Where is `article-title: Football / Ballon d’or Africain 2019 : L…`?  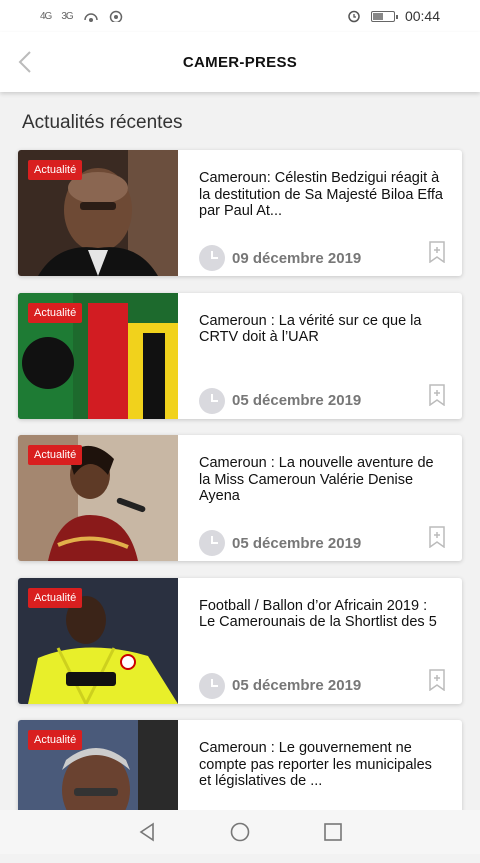
article-title: Football / Ballon d’or Africain 2019 : L… is located at coordinates (321, 614).